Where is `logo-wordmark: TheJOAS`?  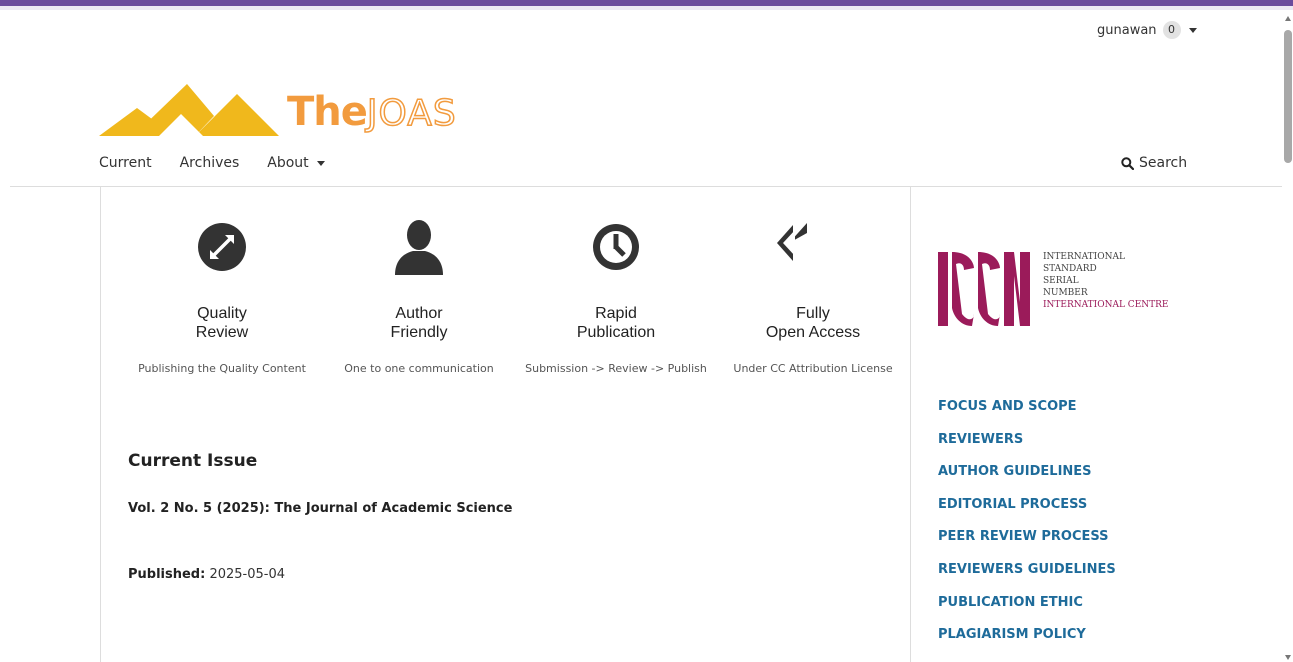
logo-wordmark: TheJOAS is located at coordinates (372, 112).